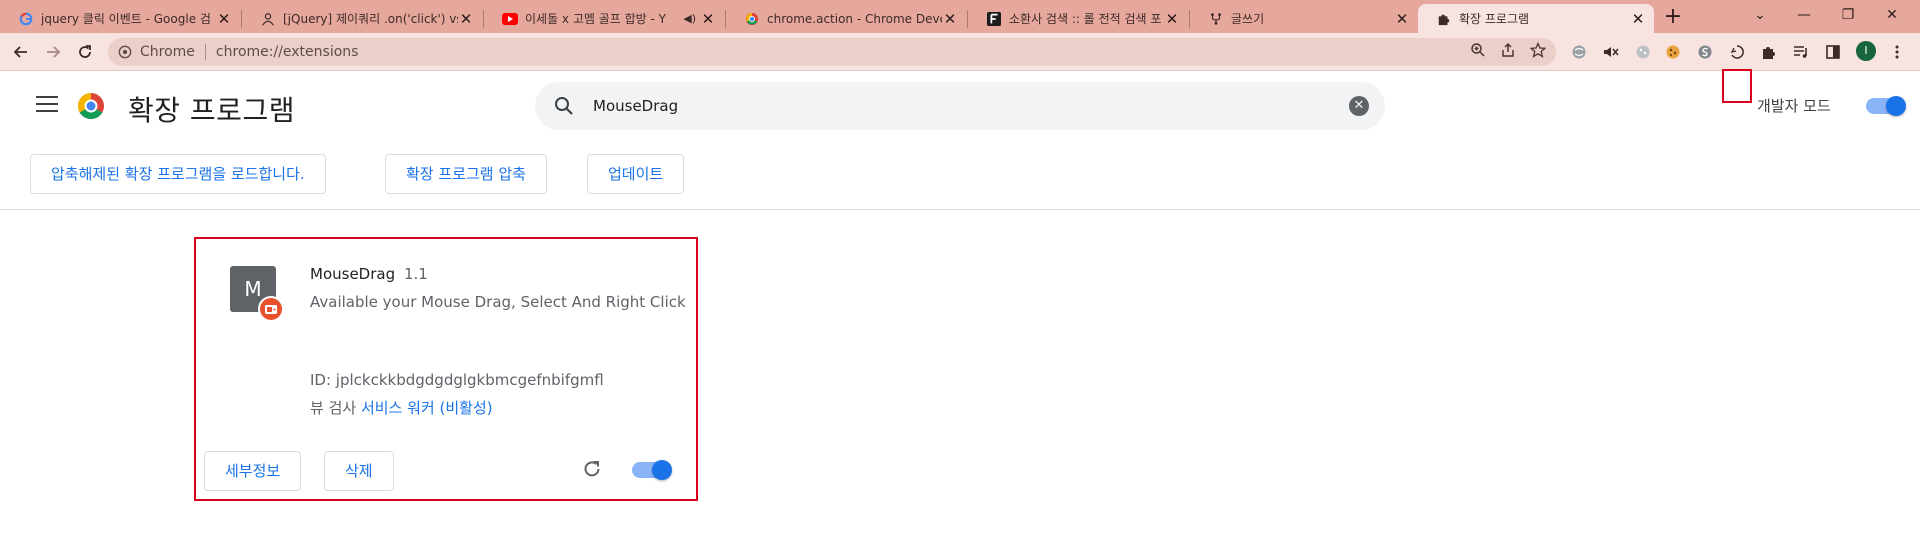 Image resolution: width=1920 pixels, height=540 pixels. What do you see at coordinates (1801, 52) in the screenshot?
I see `media-queue-icon` at bounding box center [1801, 52].